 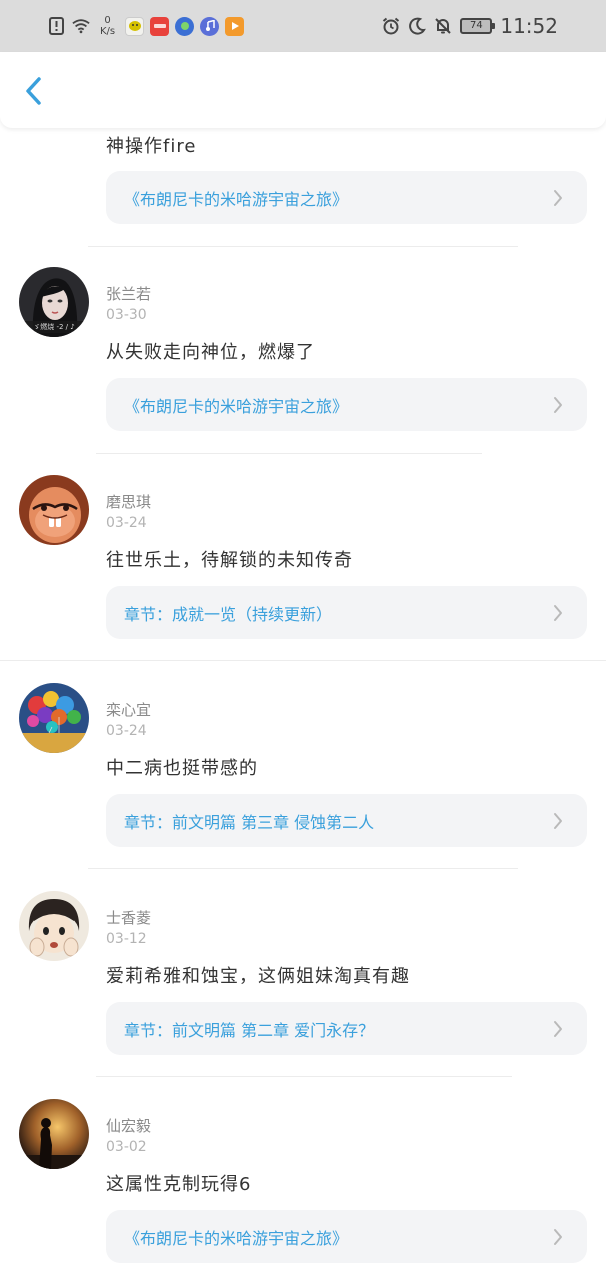 I want to click on moon-icon, so click(x=417, y=26).